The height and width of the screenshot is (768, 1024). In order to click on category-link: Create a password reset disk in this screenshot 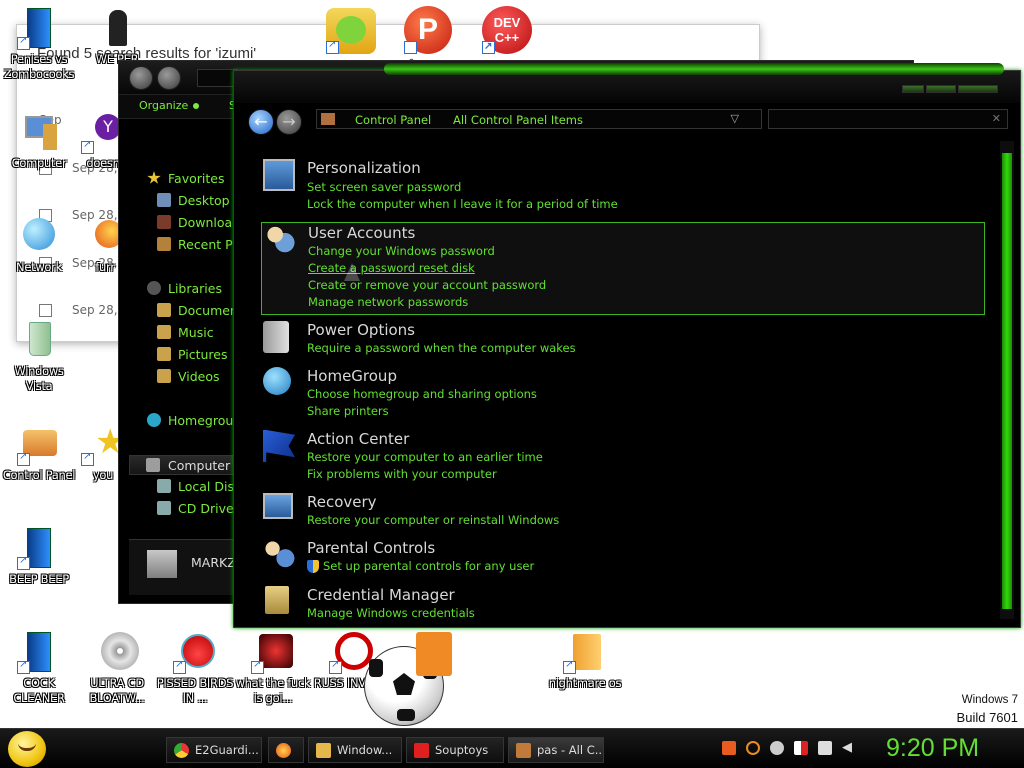, I will do `click(391, 268)`.